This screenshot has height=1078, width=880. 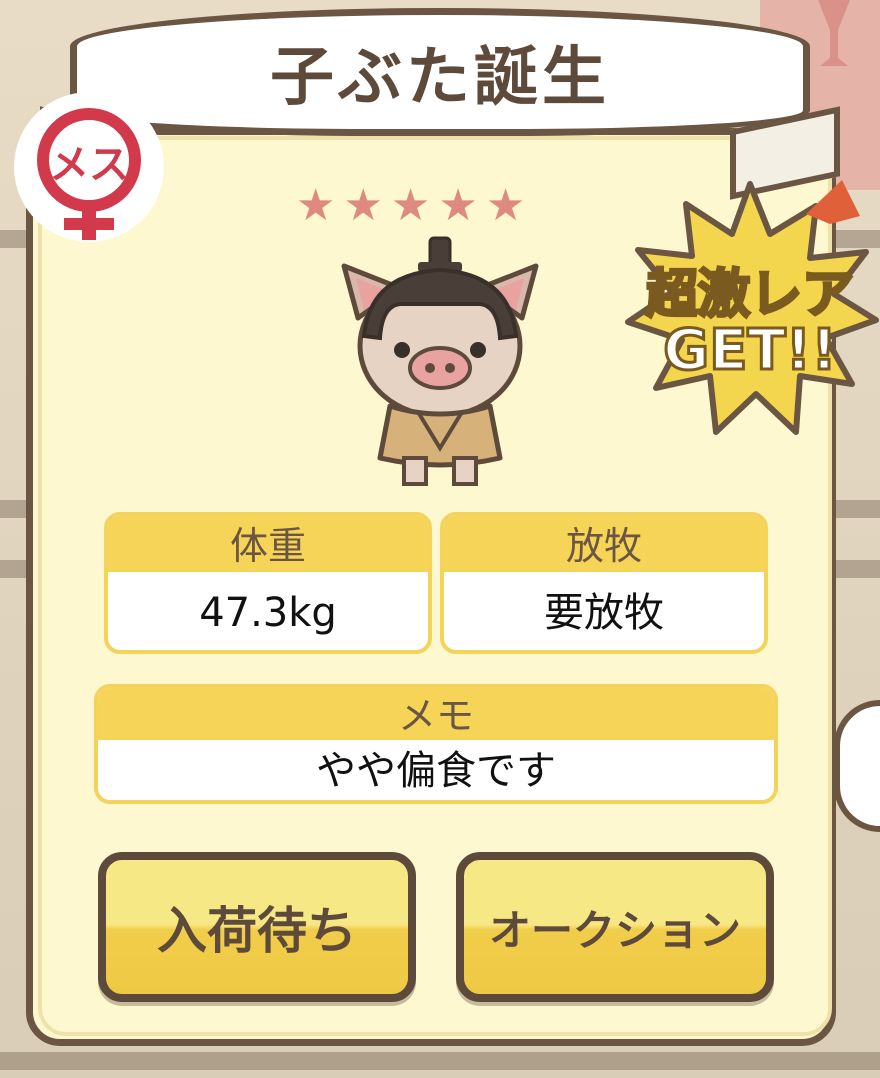 I want to click on rare-burst-line2: GET!!, so click(x=750, y=351).